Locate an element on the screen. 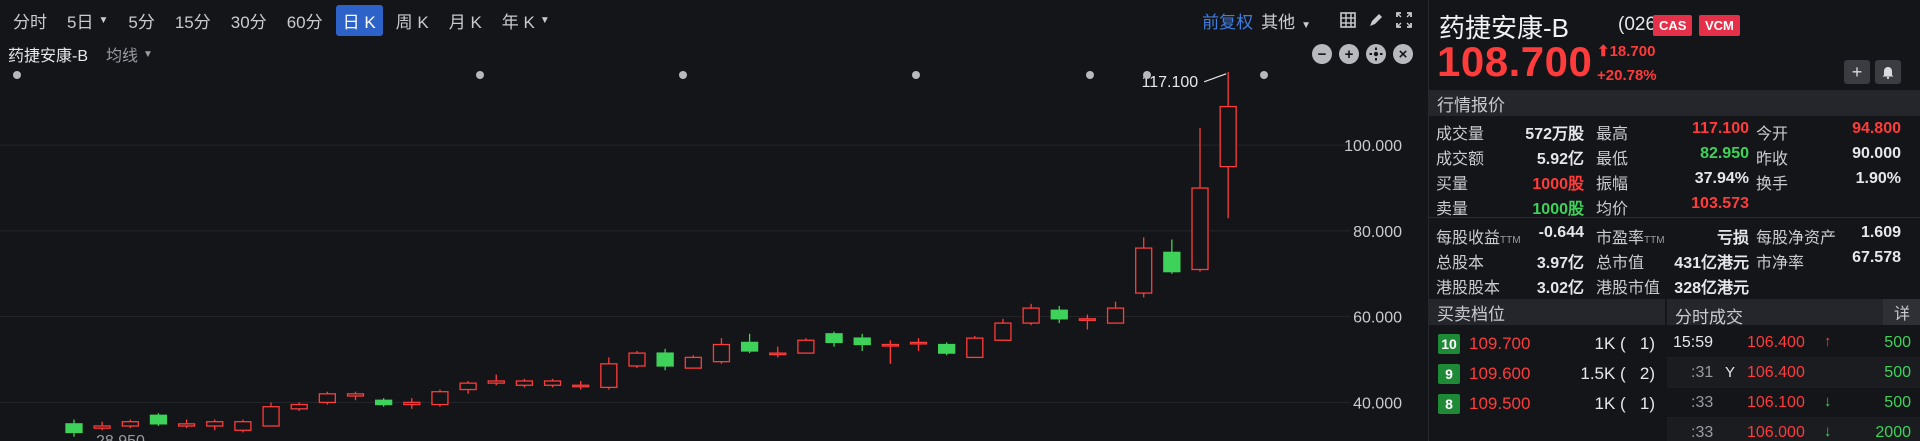  tab-60min: 60分 is located at coordinates (305, 20).